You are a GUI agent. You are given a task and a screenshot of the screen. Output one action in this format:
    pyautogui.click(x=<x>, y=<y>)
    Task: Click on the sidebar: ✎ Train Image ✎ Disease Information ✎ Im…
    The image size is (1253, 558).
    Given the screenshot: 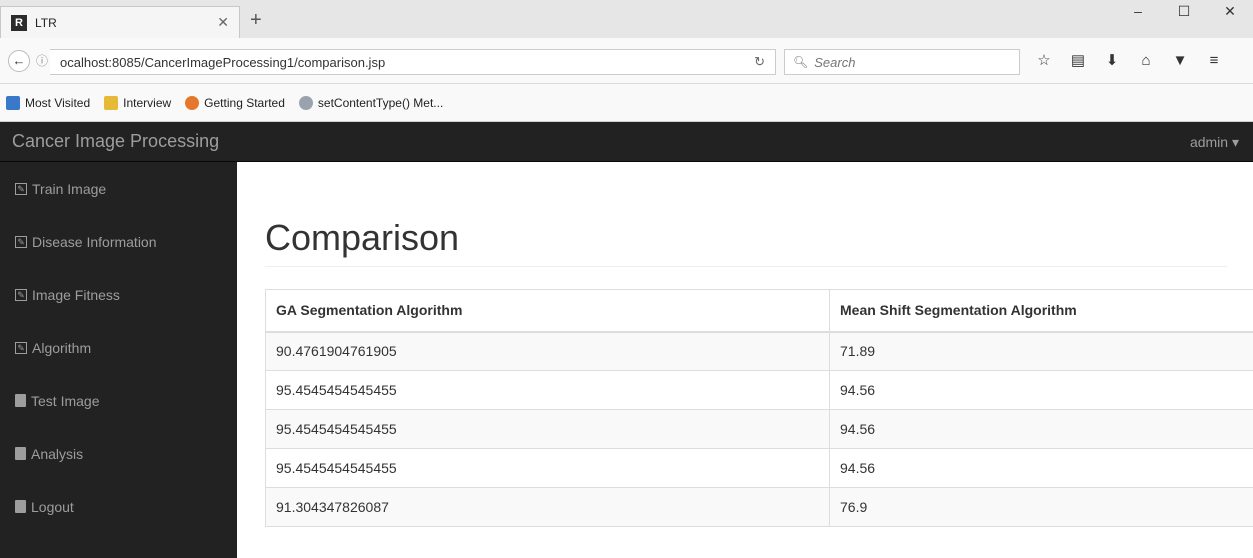 What is the action you would take?
    pyautogui.click(x=118, y=360)
    